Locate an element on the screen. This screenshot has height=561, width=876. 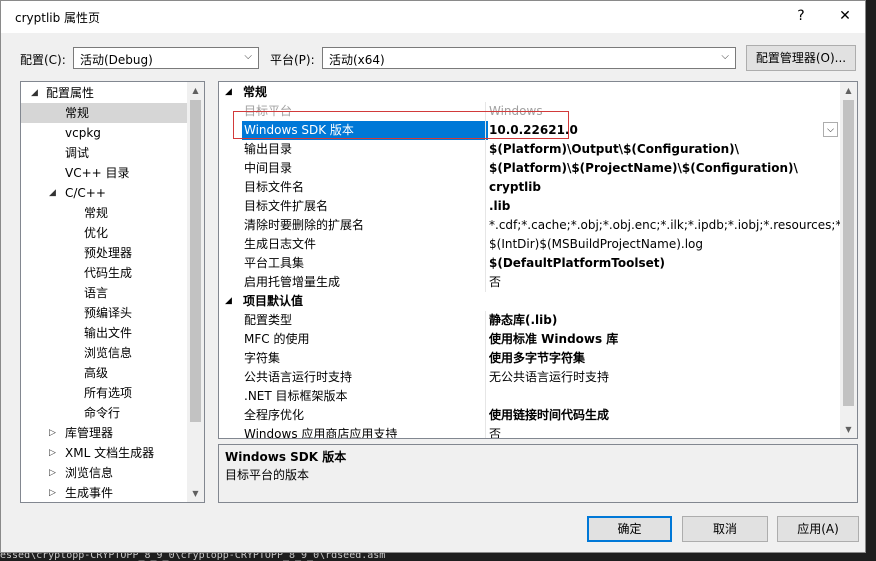
tree-scrollbar: ▲ ▼ is located at coordinates (195, 292).